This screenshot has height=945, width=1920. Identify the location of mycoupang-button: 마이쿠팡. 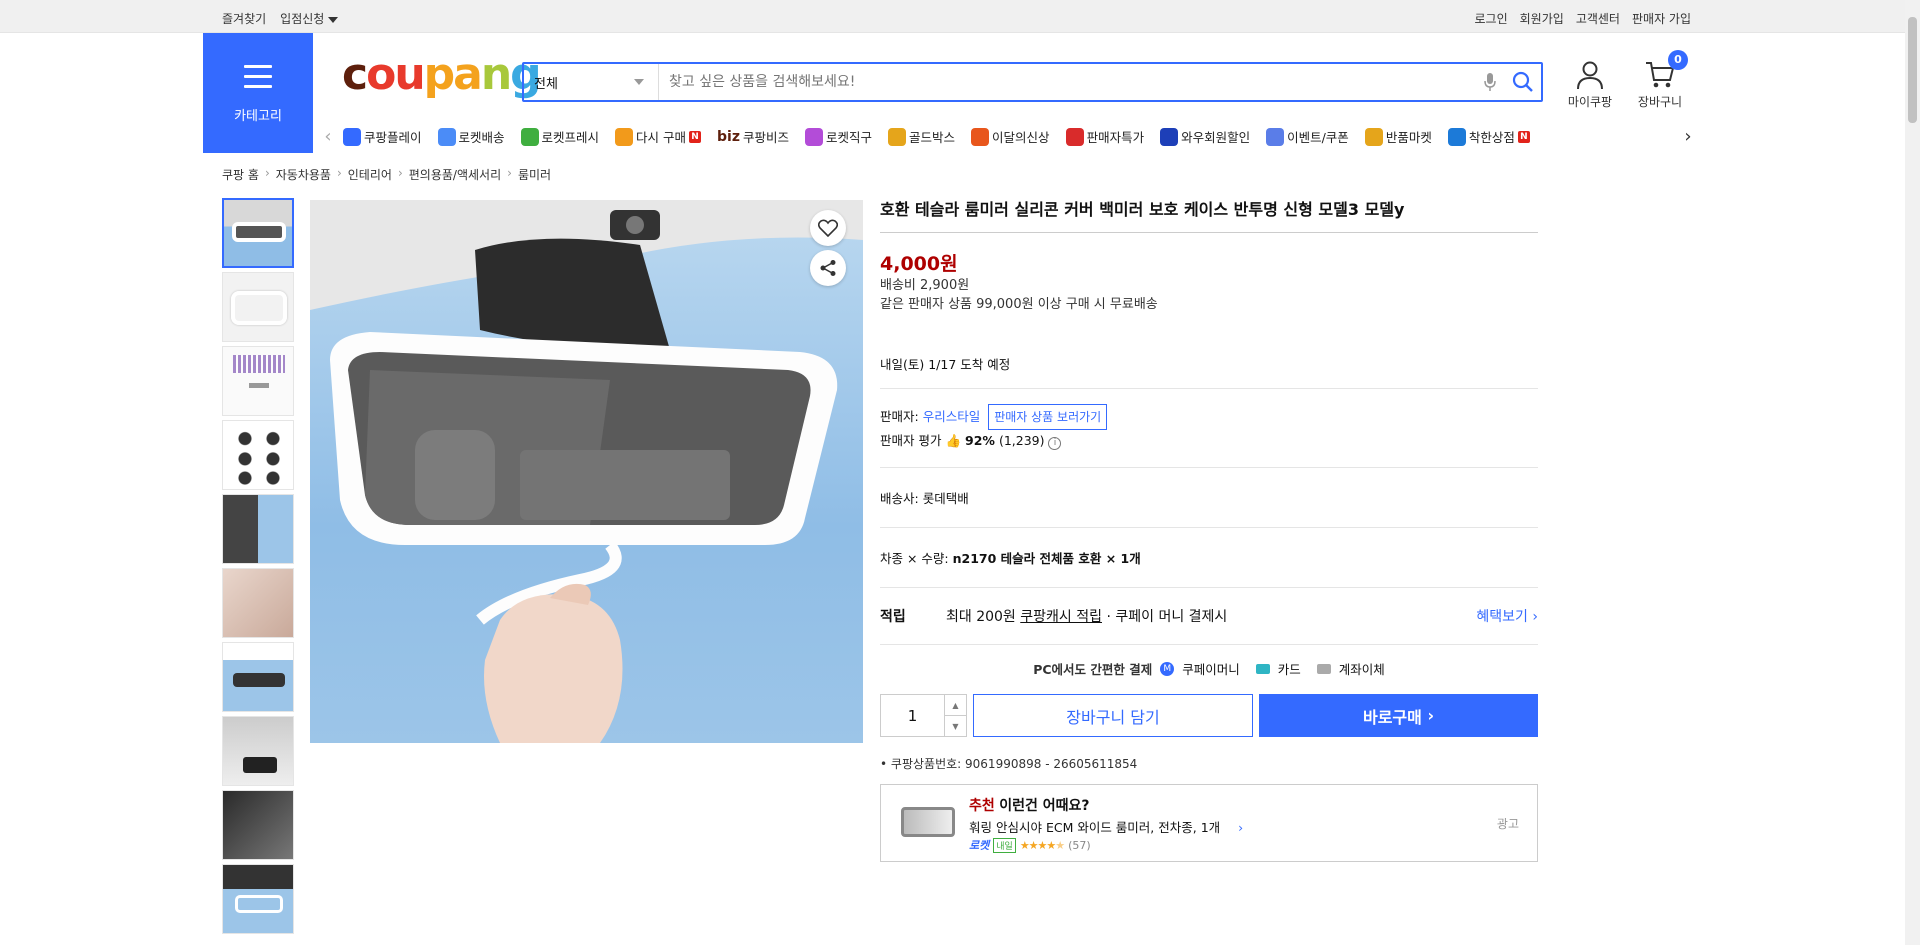
(1590, 85).